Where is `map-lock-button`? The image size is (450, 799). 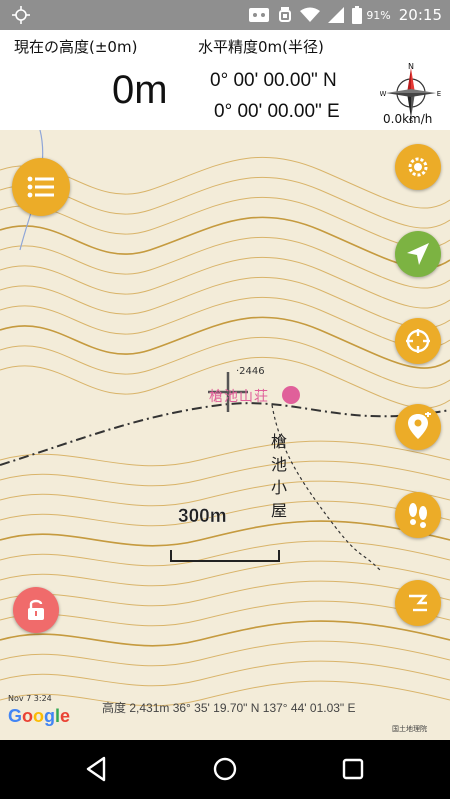 map-lock-button is located at coordinates (36, 610).